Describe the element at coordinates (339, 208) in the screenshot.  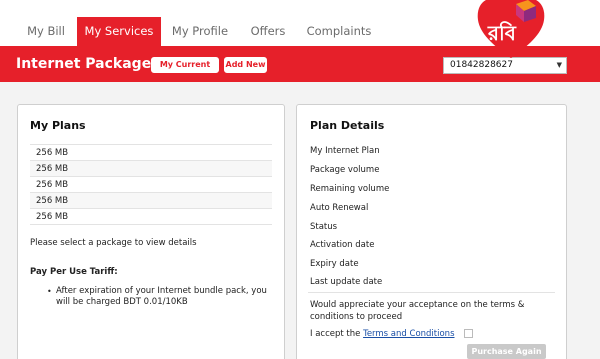
I see `detail-auto-renewal: Auto Renewal` at that location.